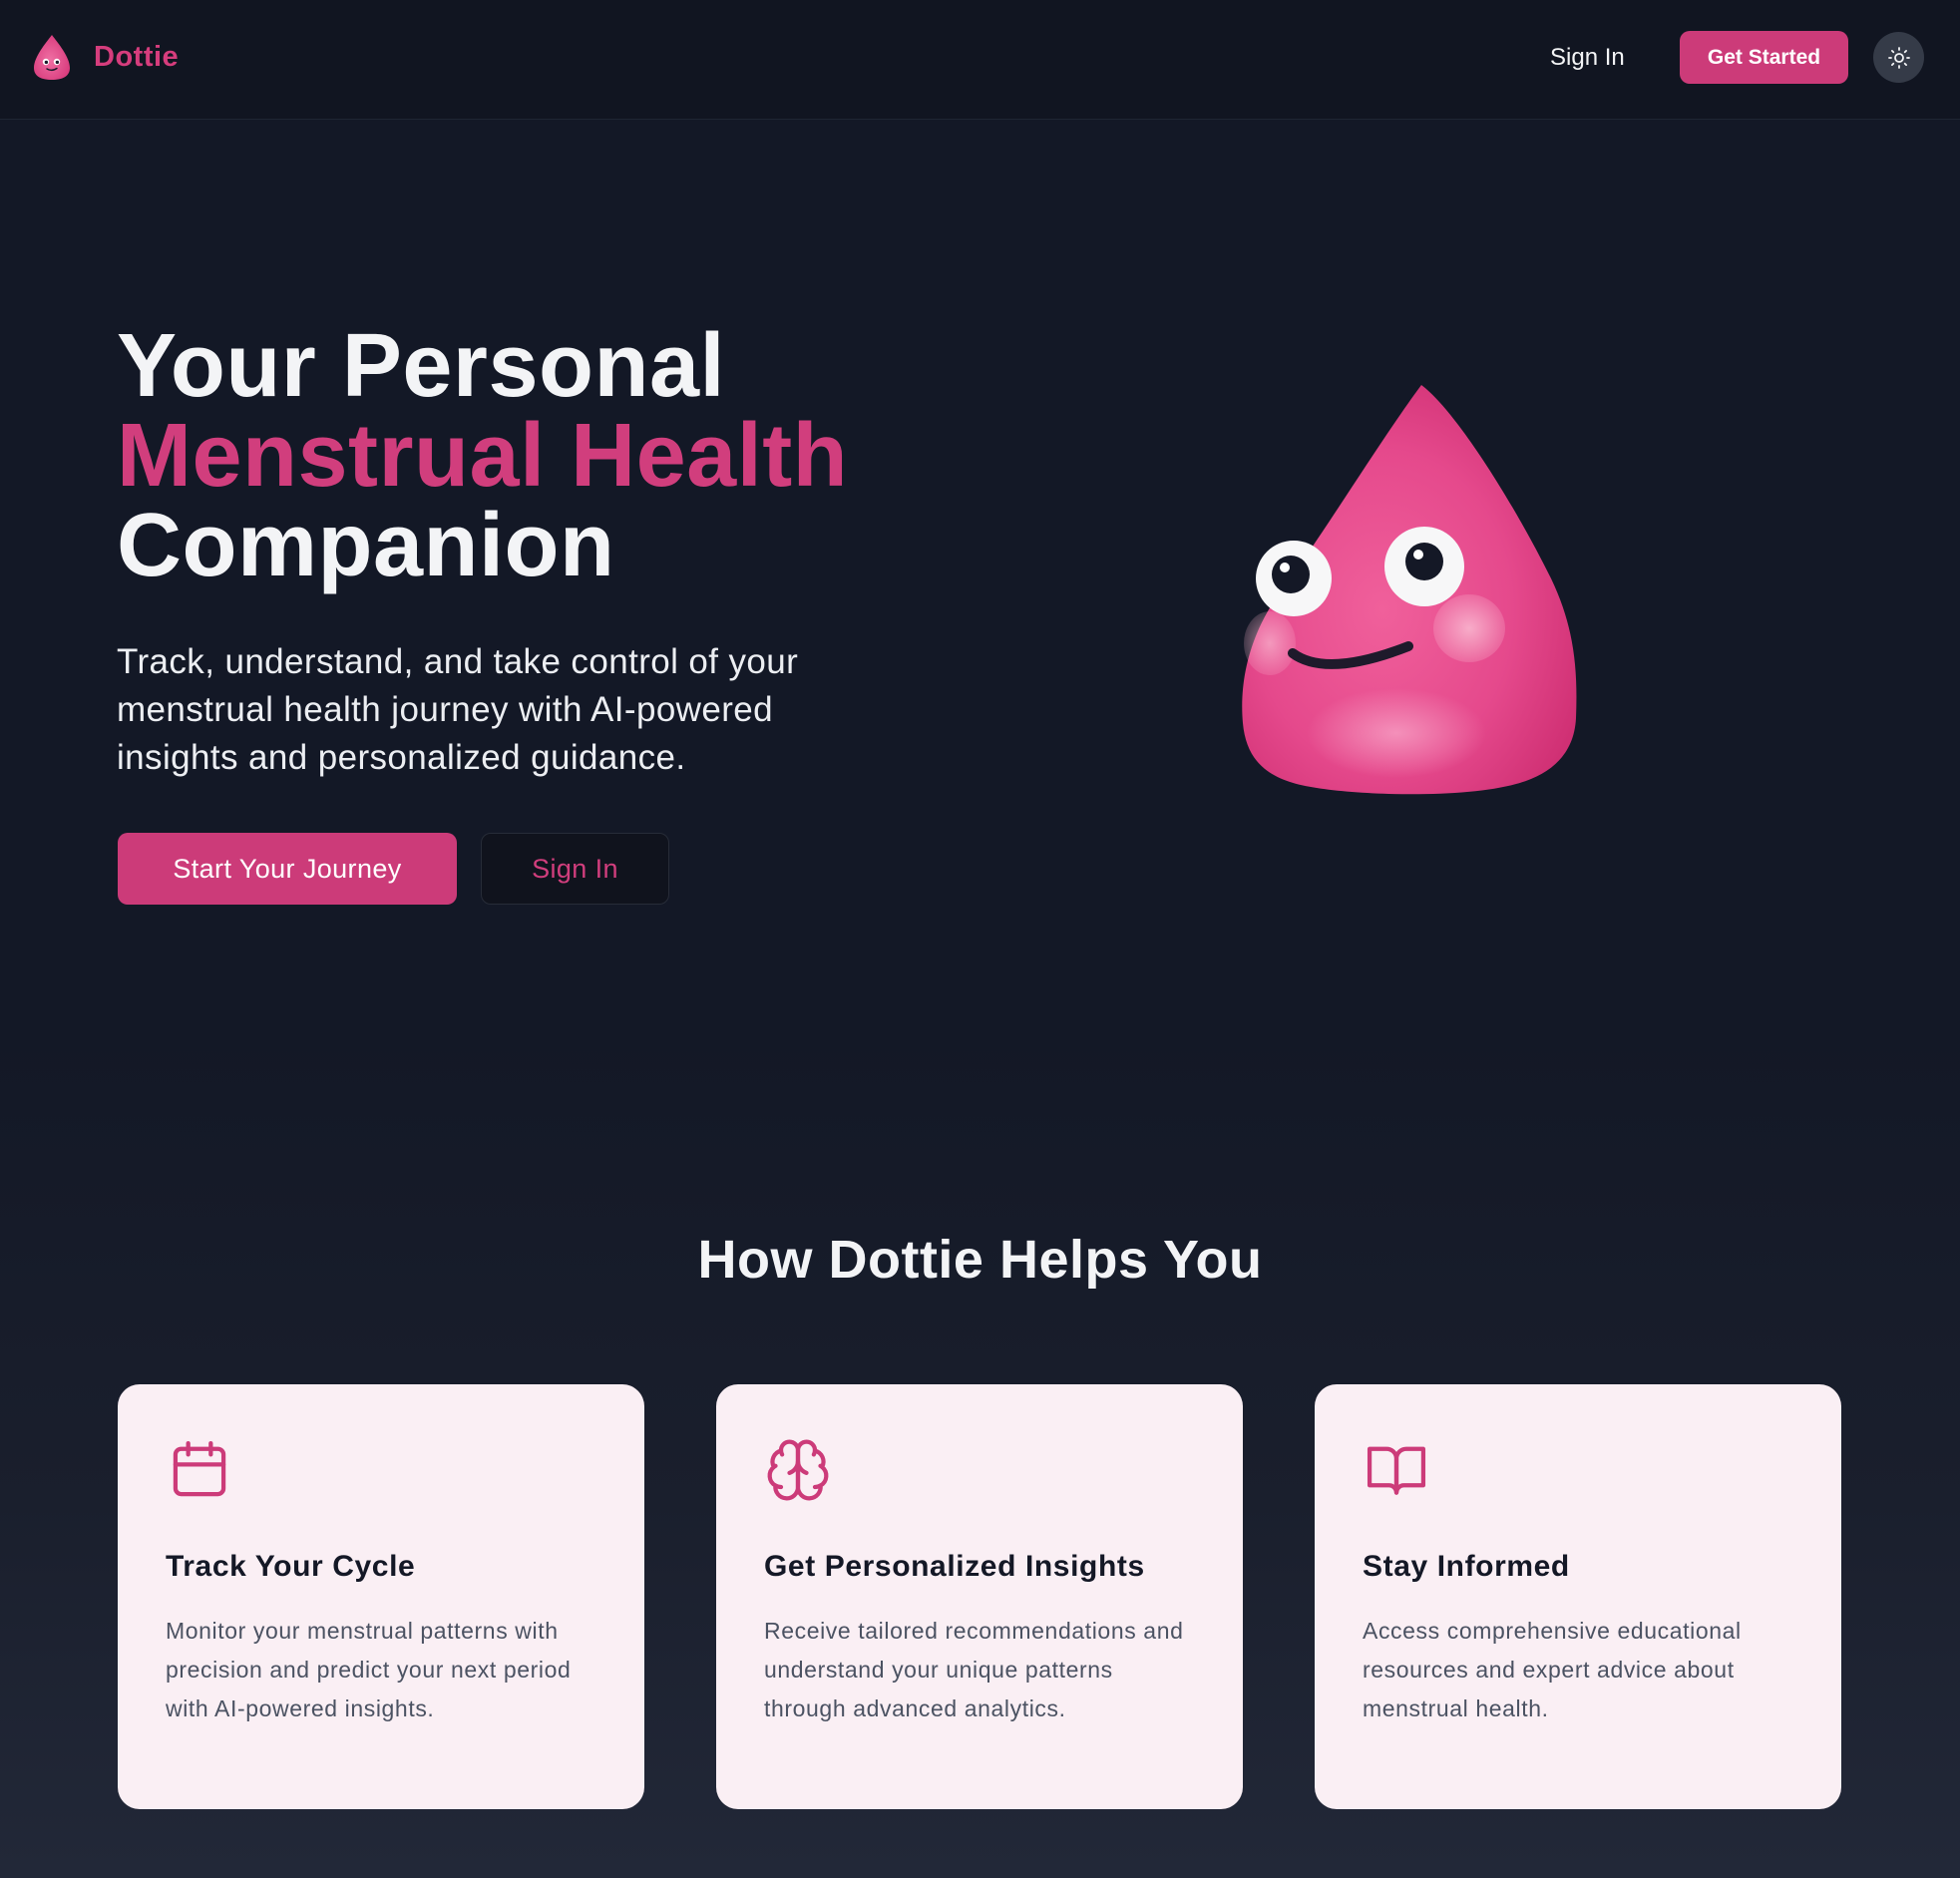 This screenshot has height=1878, width=1960. Describe the element at coordinates (1764, 57) in the screenshot. I see `get-started-button: Get Started` at that location.